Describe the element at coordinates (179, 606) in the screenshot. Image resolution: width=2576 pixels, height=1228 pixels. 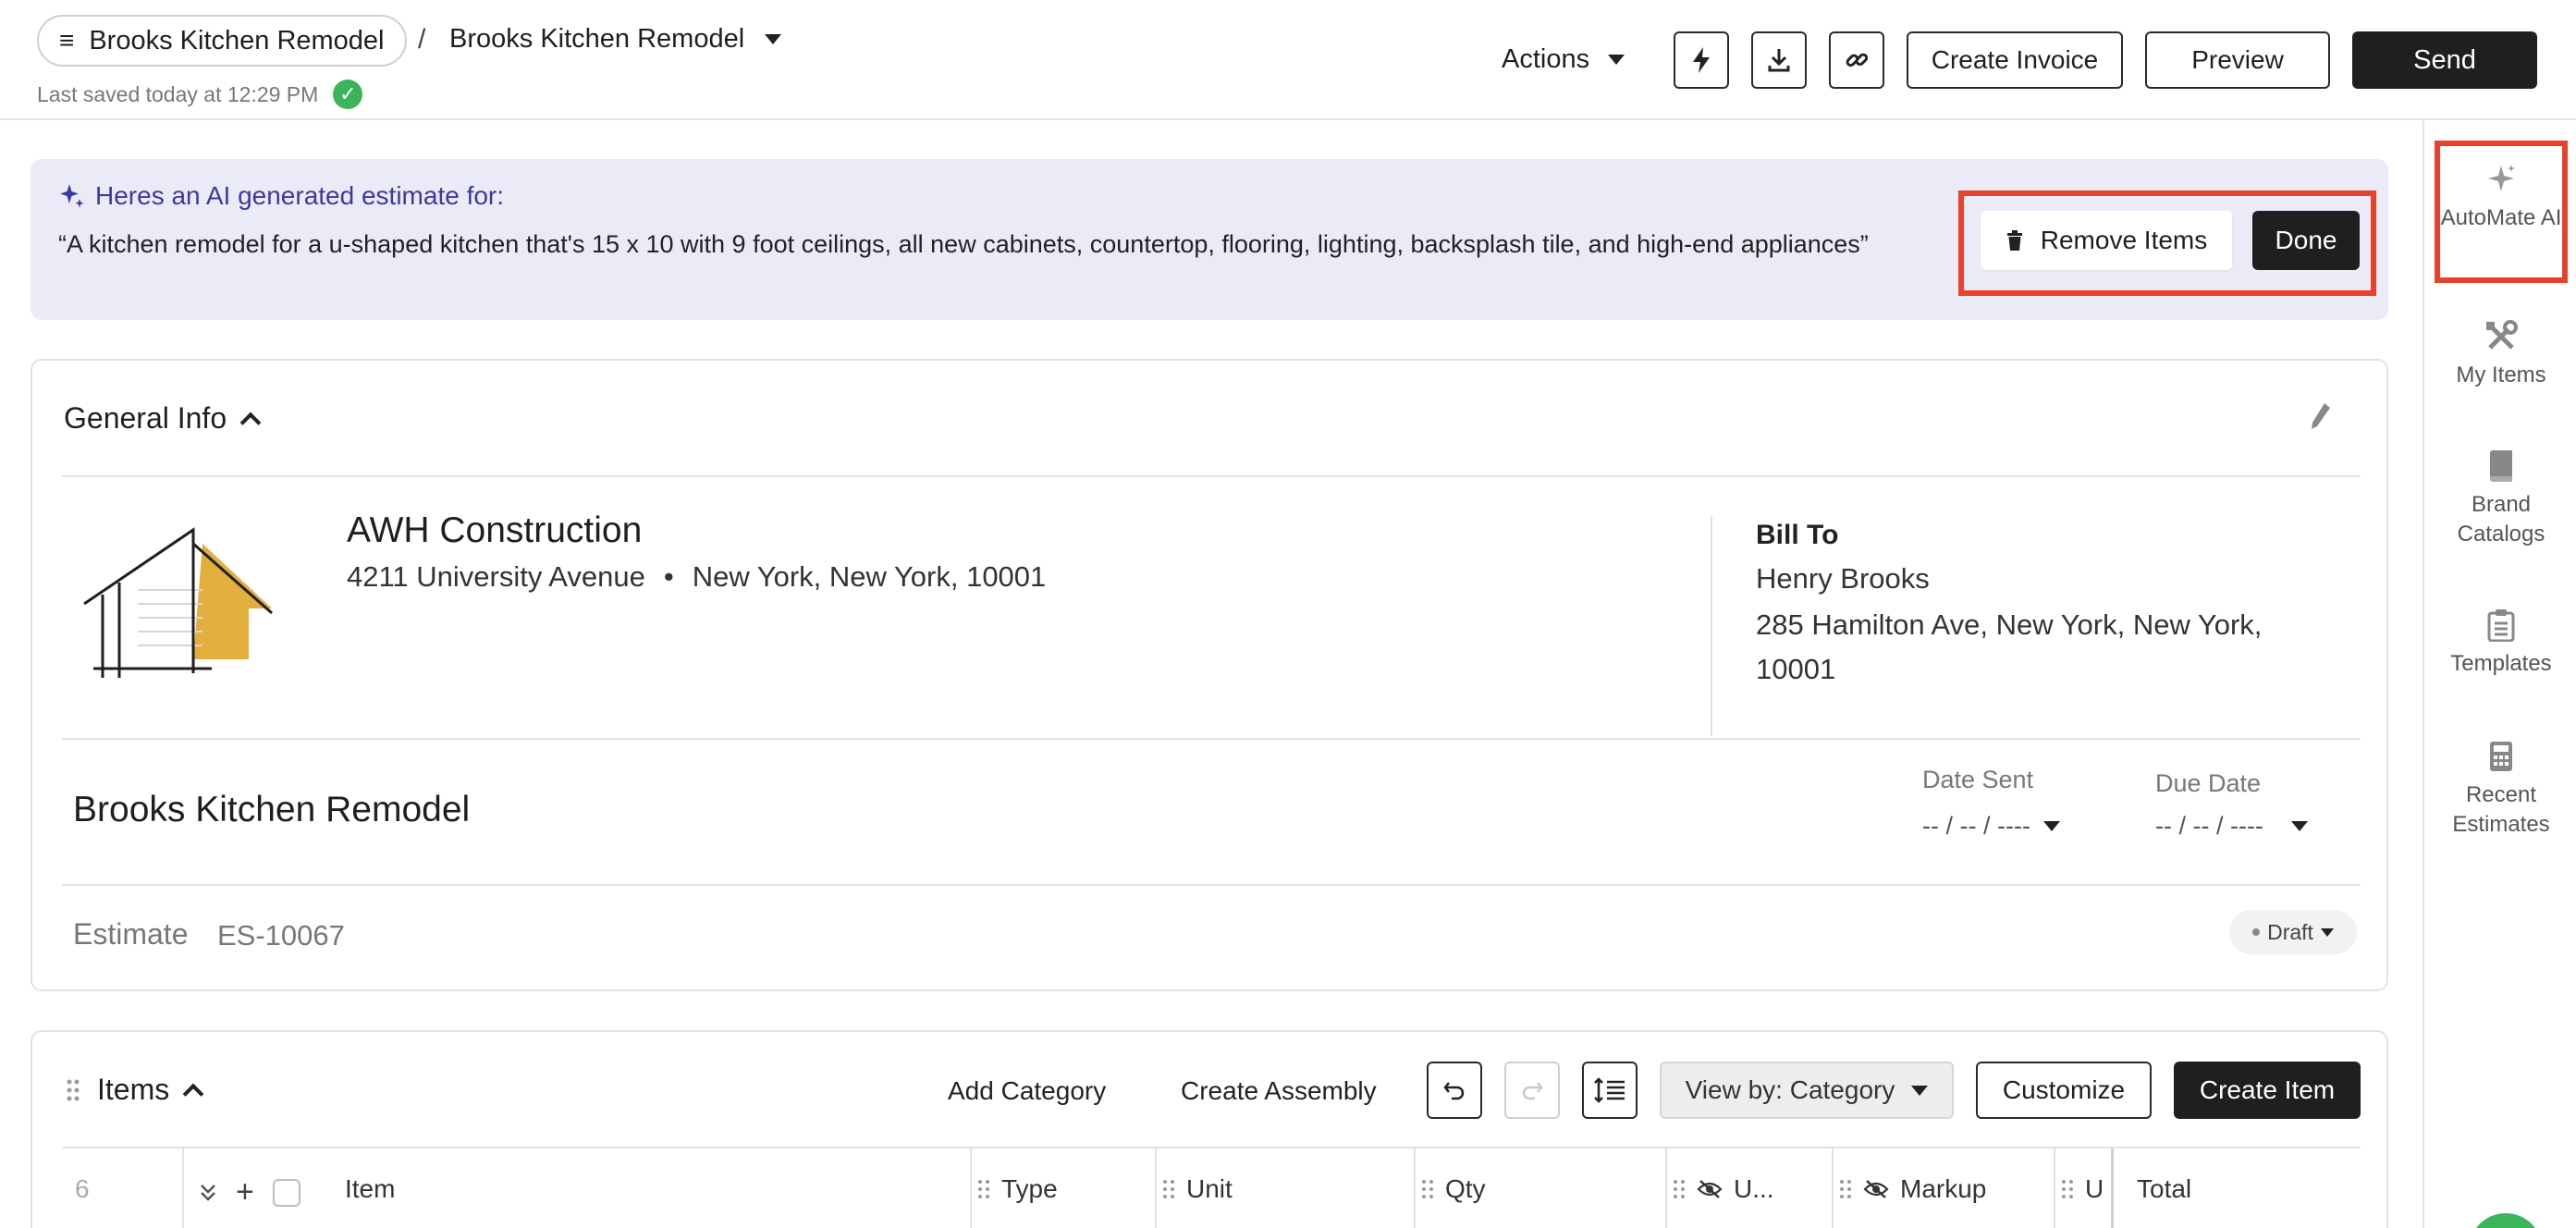
I see `company-logo` at that location.